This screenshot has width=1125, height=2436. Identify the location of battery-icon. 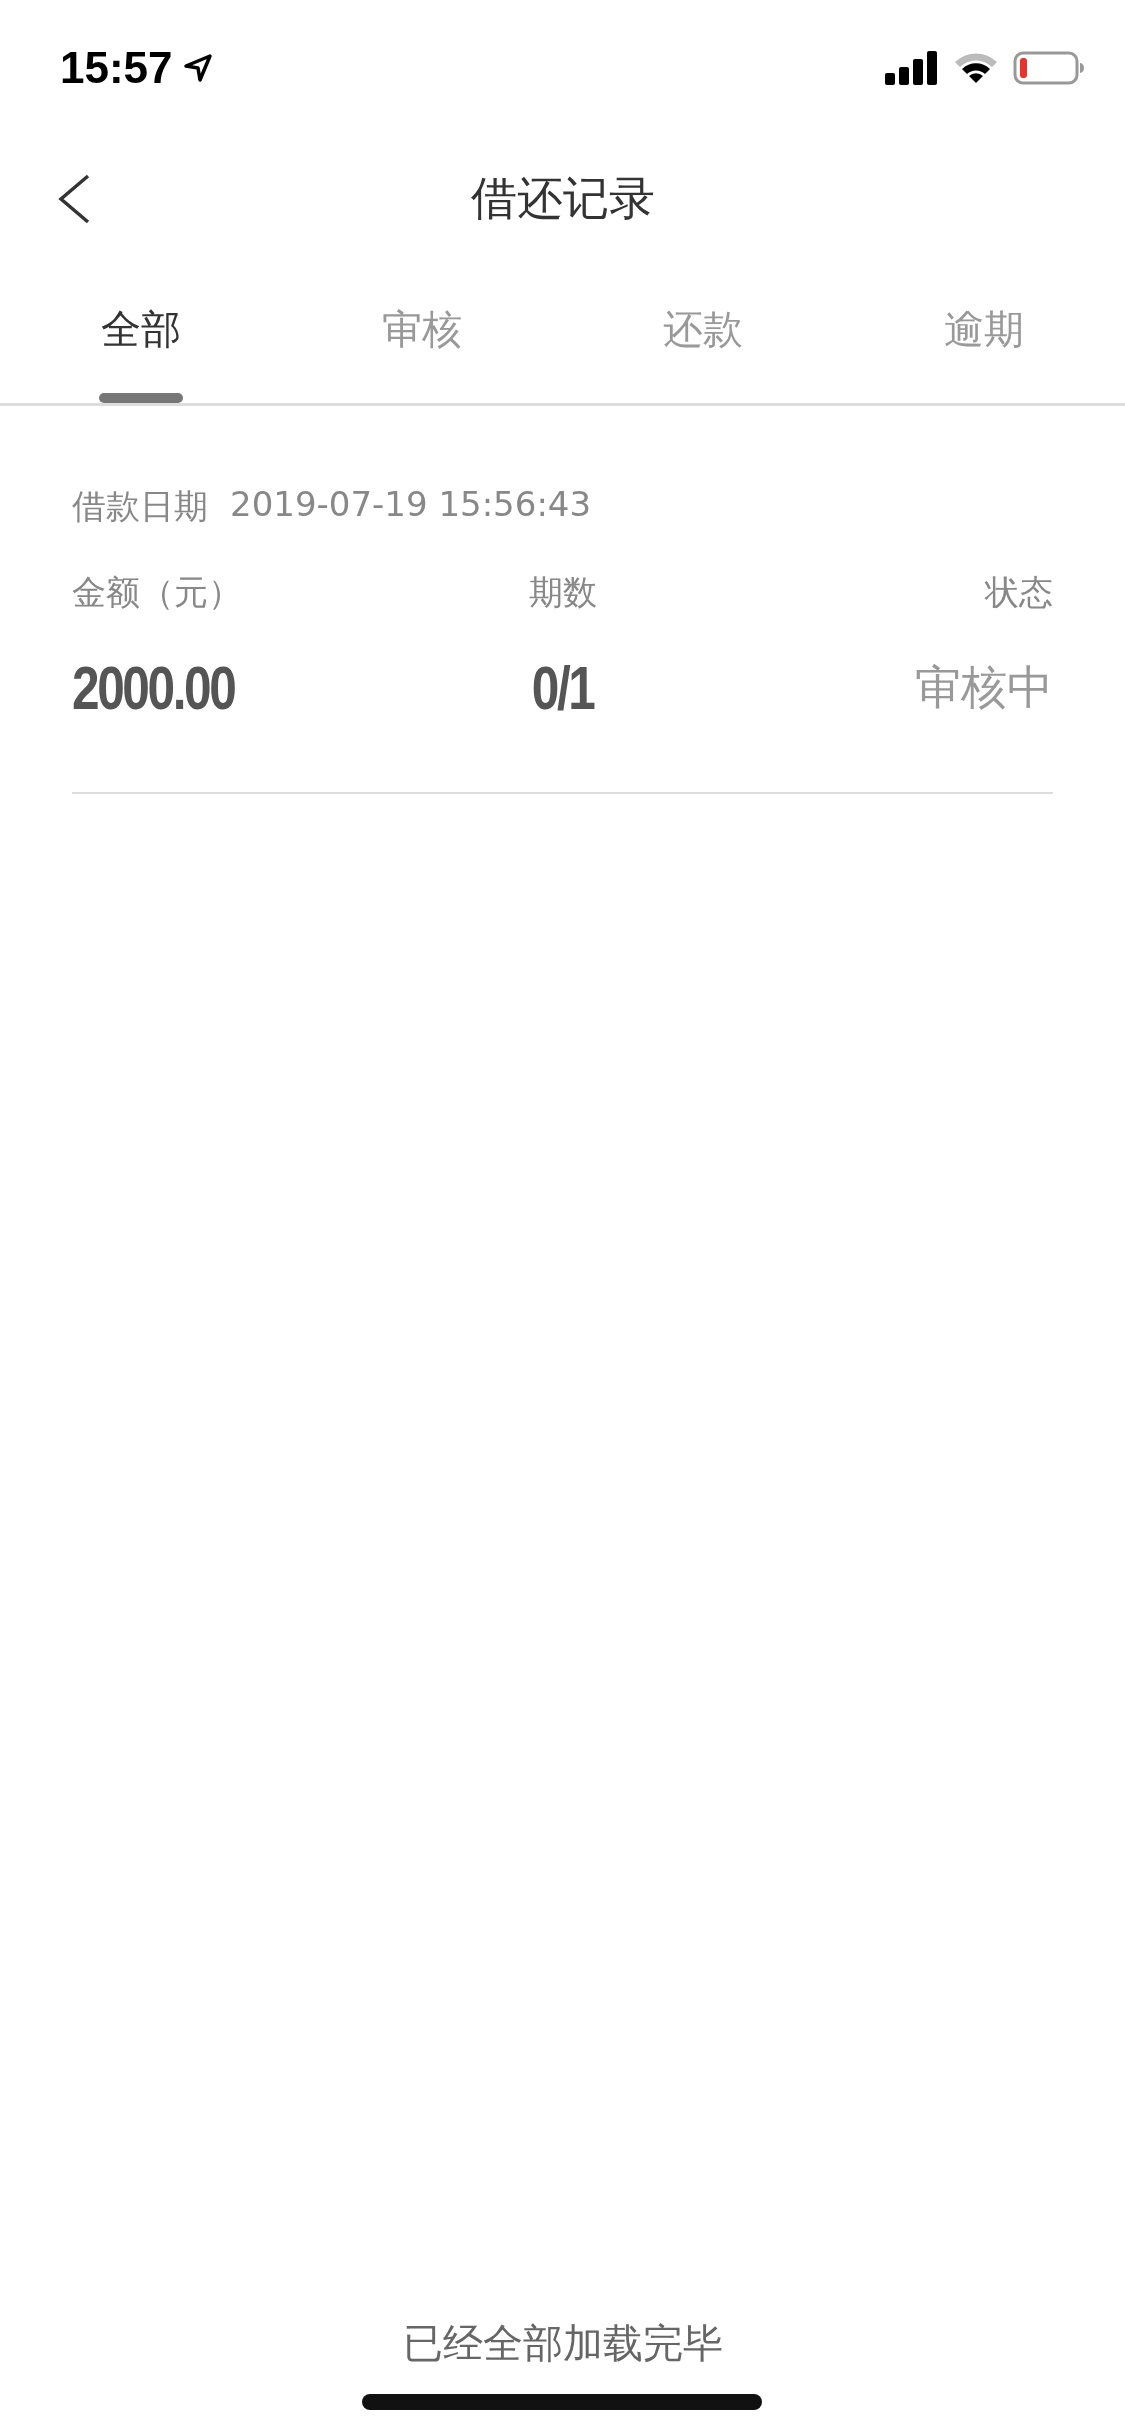
(1049, 68).